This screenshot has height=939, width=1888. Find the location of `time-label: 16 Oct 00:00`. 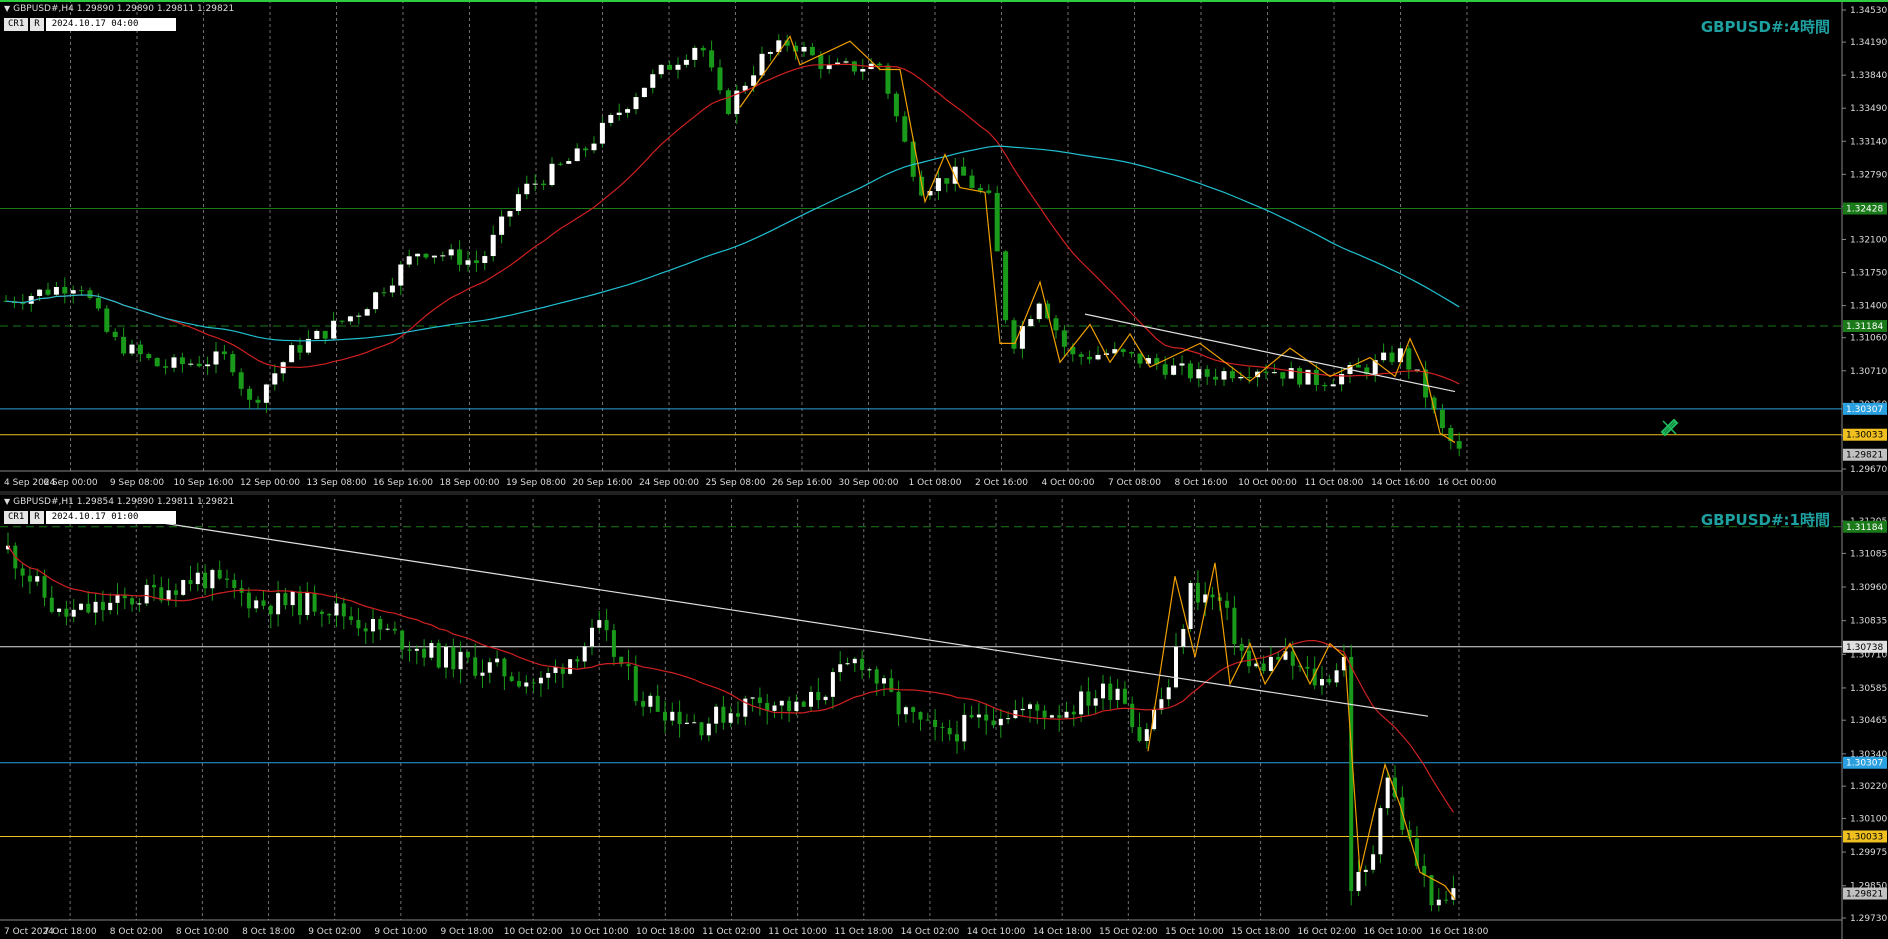

time-label: 16 Oct 00:00 is located at coordinates (1467, 483).